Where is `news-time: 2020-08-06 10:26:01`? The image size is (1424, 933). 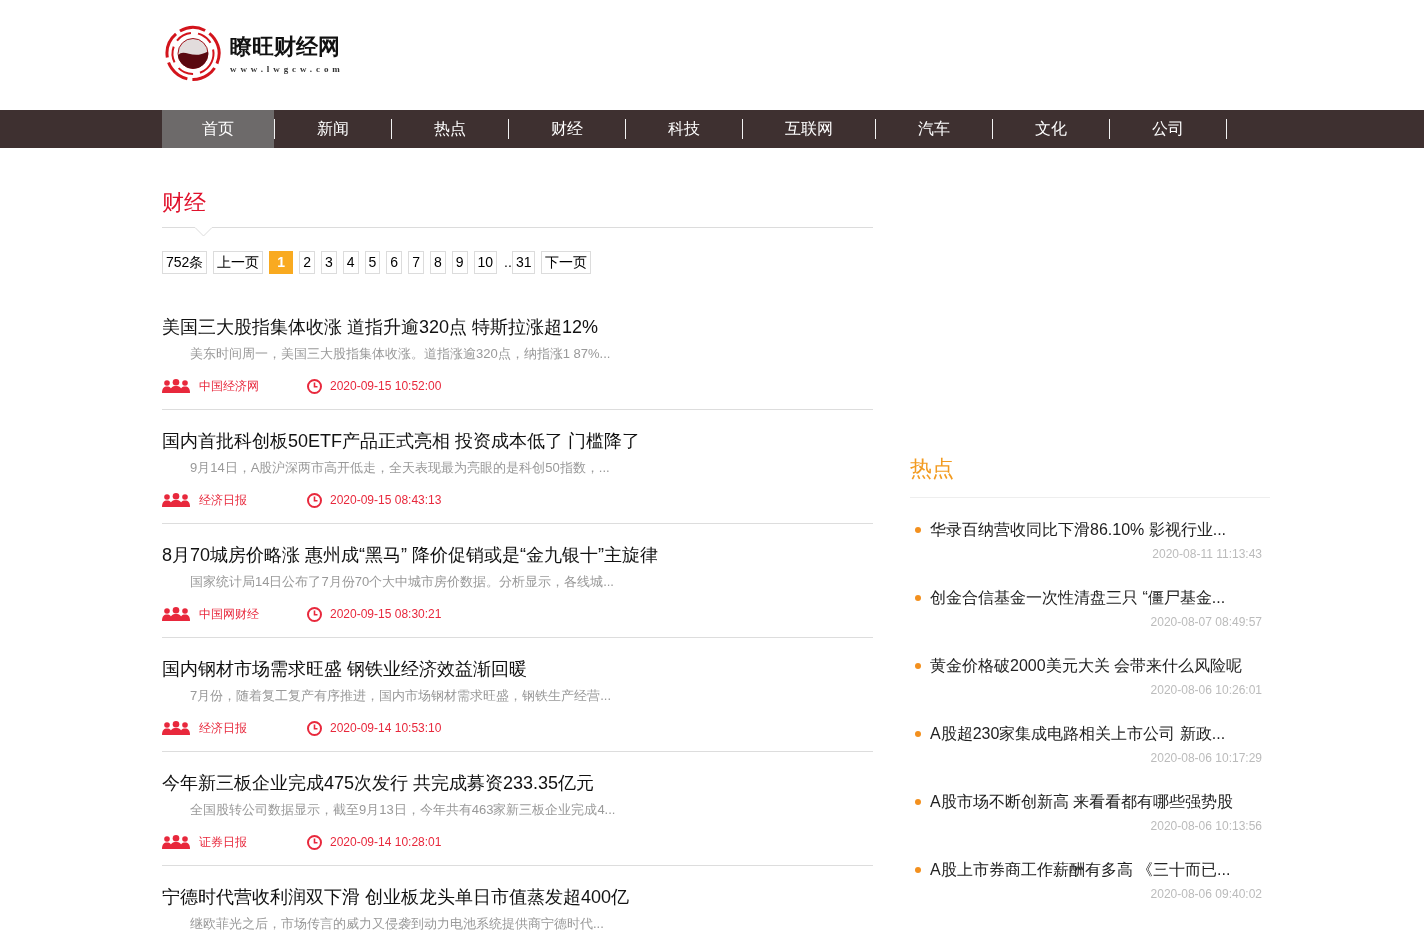 news-time: 2020-08-06 10:26:01 is located at coordinates (1206, 690).